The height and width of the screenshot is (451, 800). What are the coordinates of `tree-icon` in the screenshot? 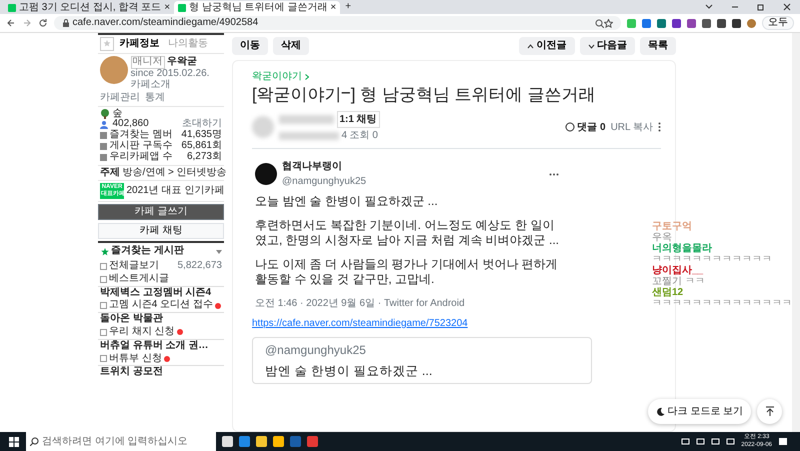 It's located at (105, 114).